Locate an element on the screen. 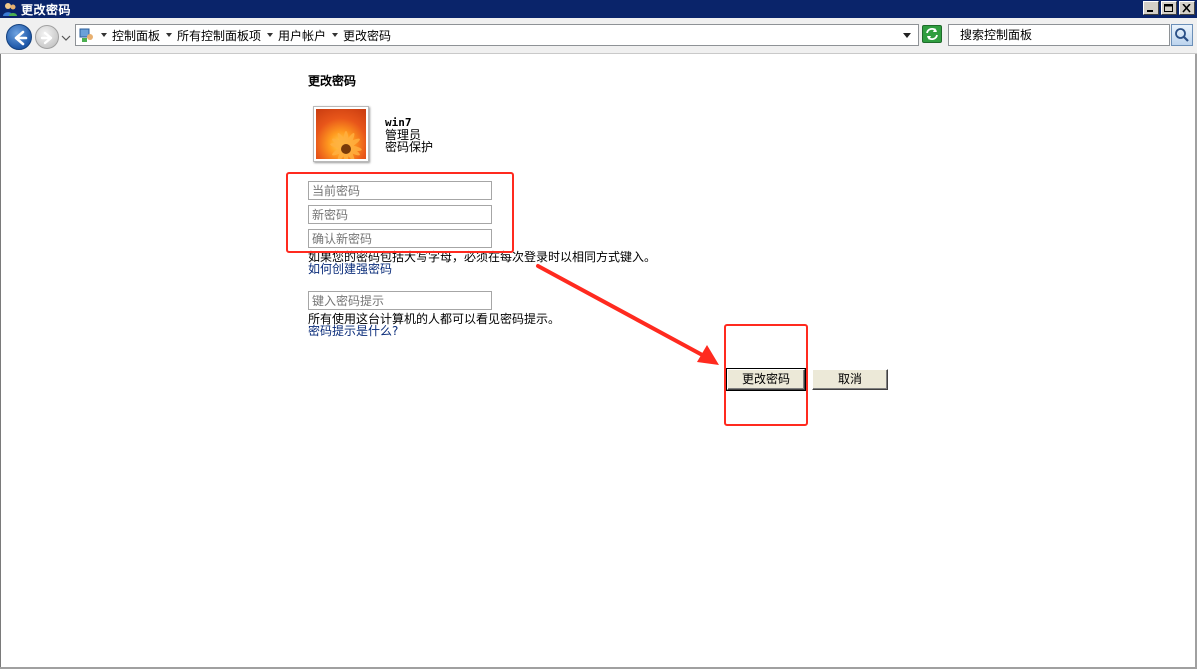  close-icon is located at coordinates (1186, 8).